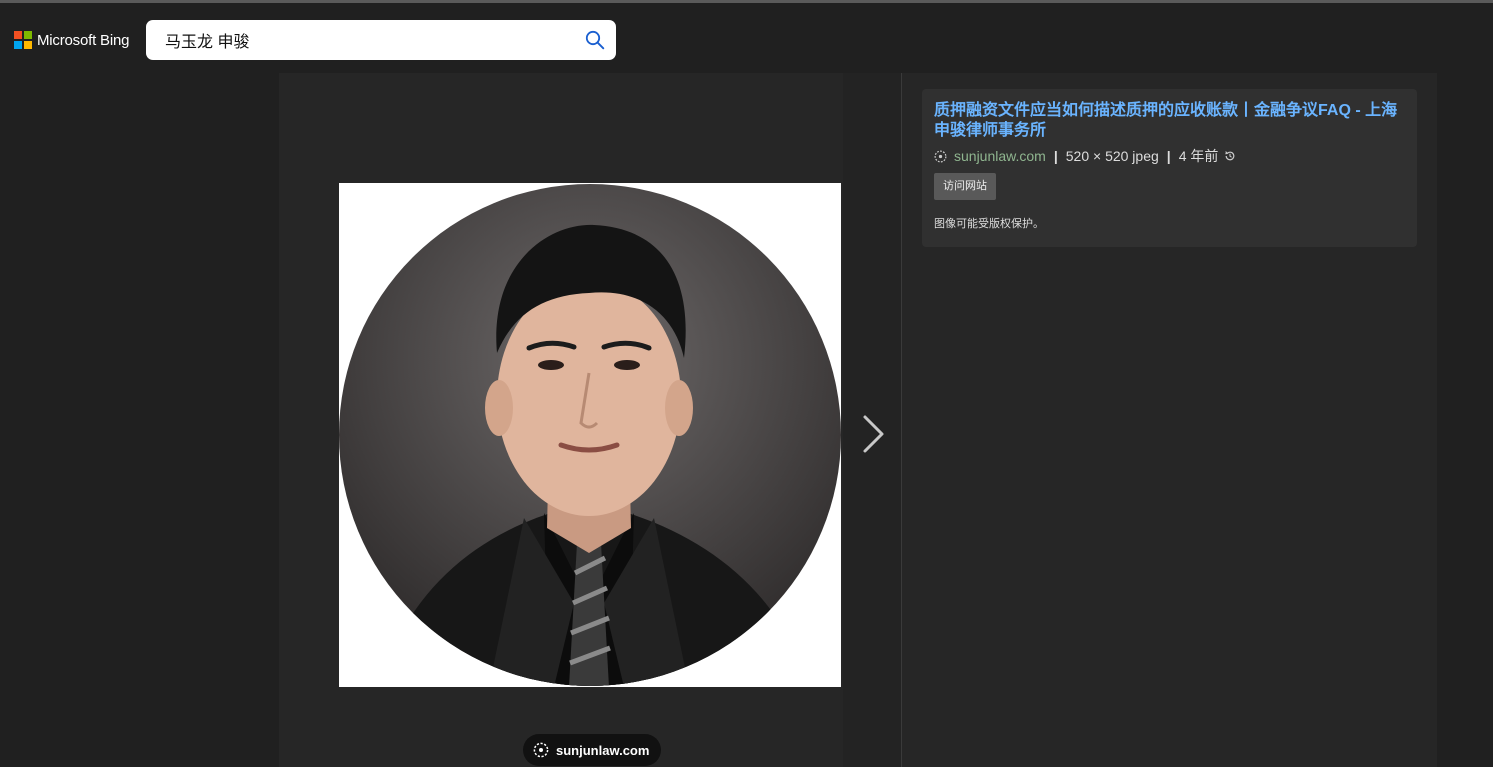 The width and height of the screenshot is (1493, 767). I want to click on search-icon, so click(595, 40).